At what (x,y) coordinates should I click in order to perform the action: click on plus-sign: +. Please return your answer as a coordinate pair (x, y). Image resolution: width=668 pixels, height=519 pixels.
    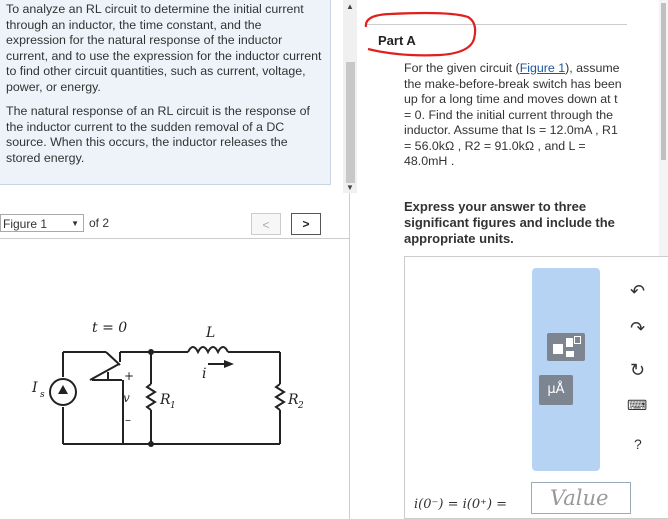
    Looking at the image, I should click on (129, 376).